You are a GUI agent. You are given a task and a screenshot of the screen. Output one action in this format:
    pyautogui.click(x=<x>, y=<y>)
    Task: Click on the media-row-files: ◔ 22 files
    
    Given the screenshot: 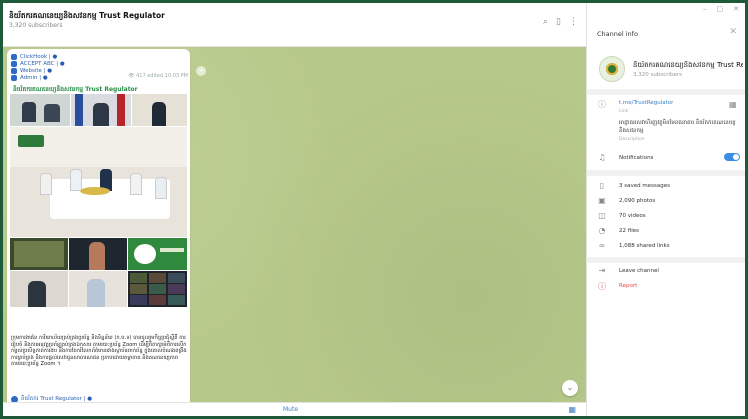 What is the action you would take?
    pyautogui.click(x=666, y=232)
    